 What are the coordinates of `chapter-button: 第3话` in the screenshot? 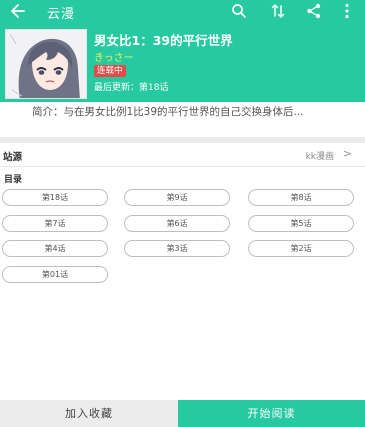 It's located at (177, 248).